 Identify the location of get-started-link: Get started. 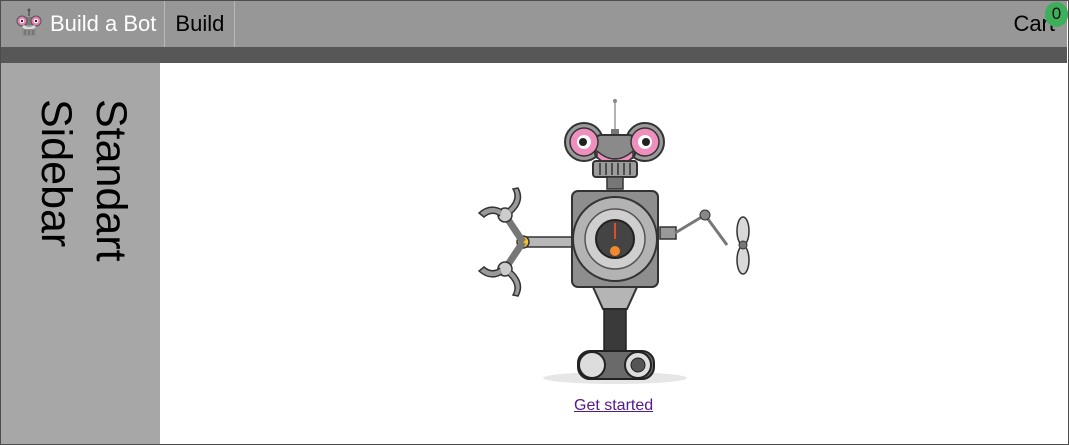
(613, 406).